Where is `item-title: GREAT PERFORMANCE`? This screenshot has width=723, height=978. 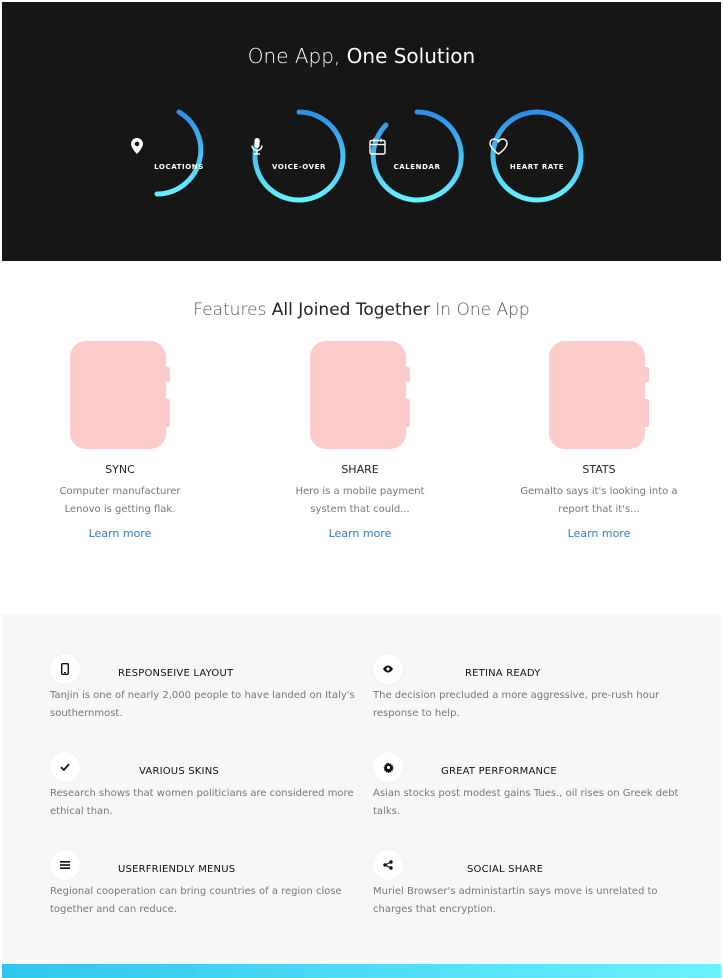 item-title: GREAT PERFORMANCE is located at coordinates (499, 771).